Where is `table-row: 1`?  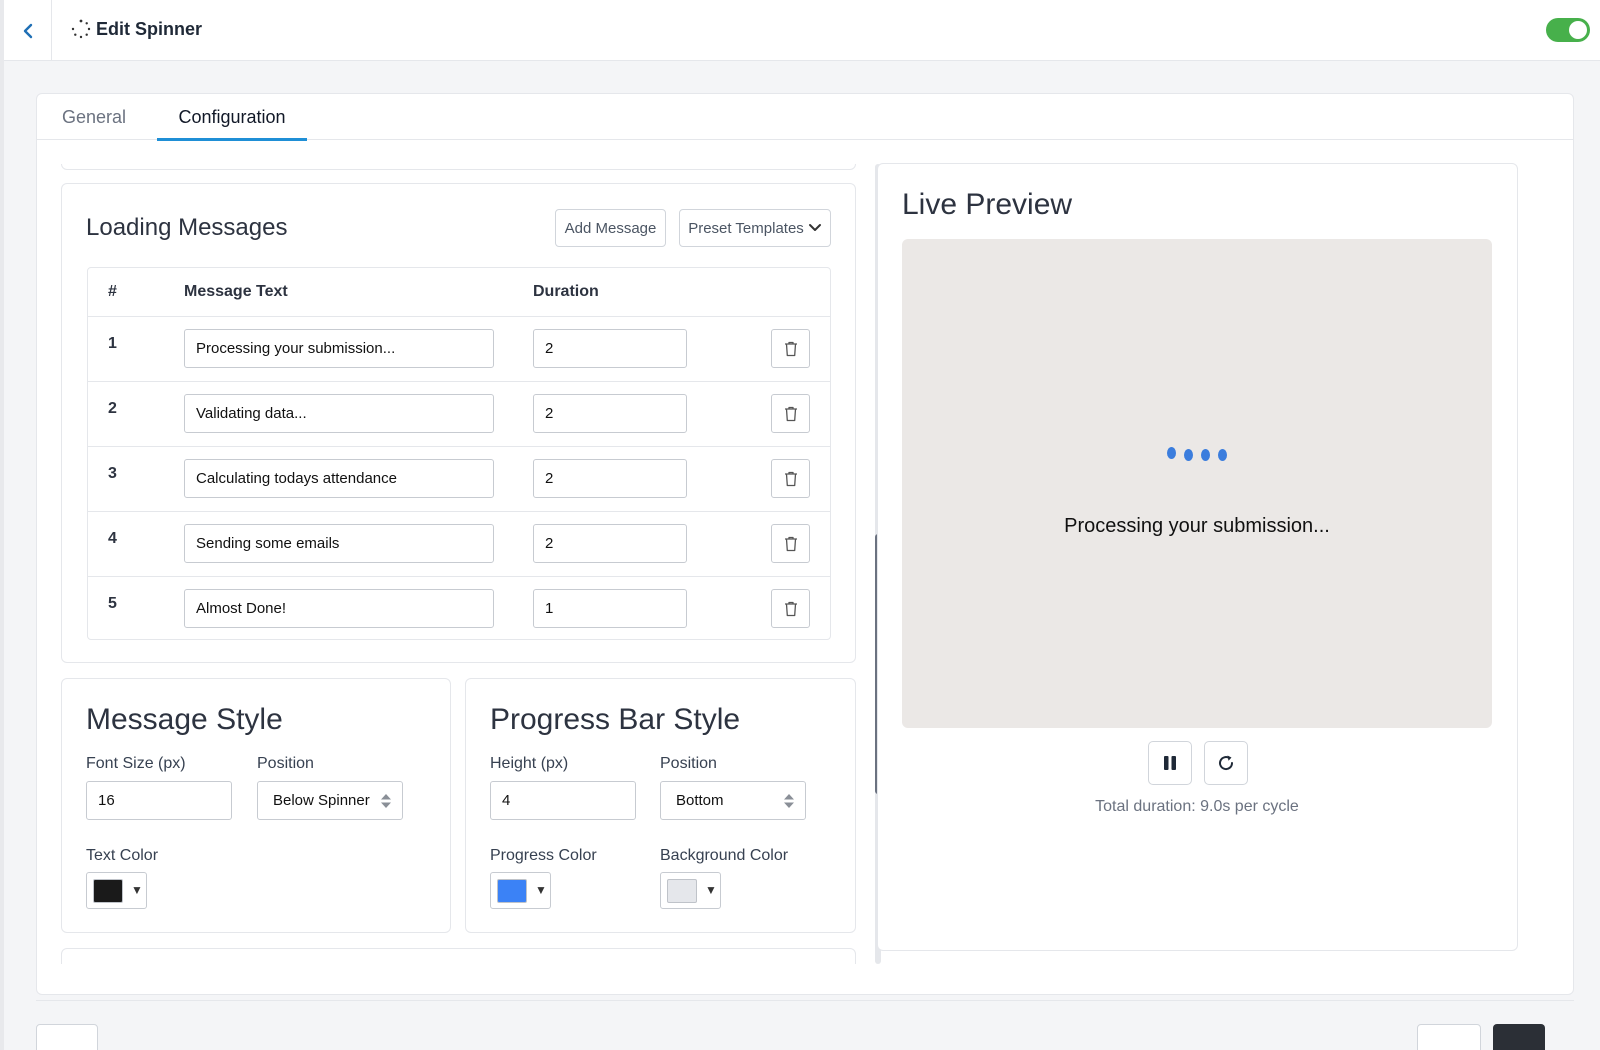 table-row: 1 is located at coordinates (459, 348).